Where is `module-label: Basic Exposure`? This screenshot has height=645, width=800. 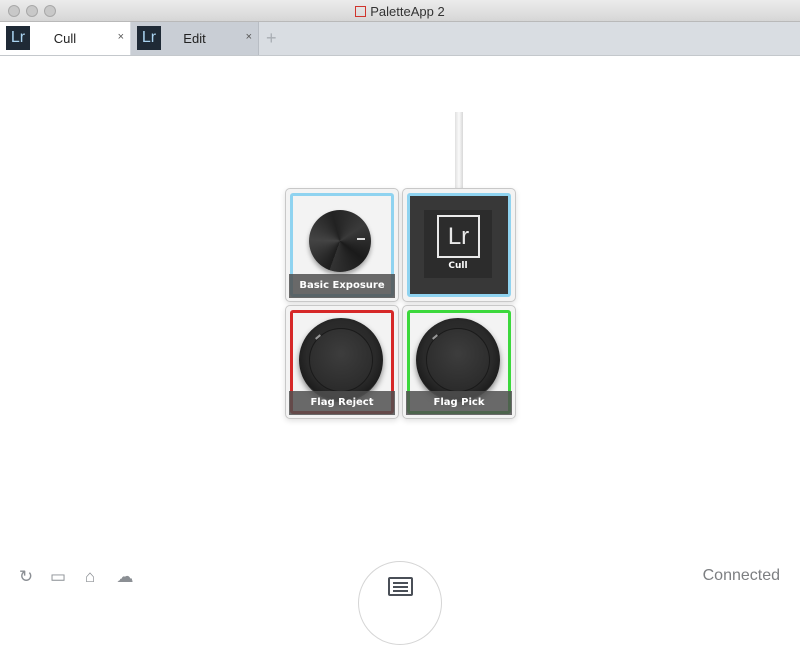
module-label: Basic Exposure is located at coordinates (342, 286).